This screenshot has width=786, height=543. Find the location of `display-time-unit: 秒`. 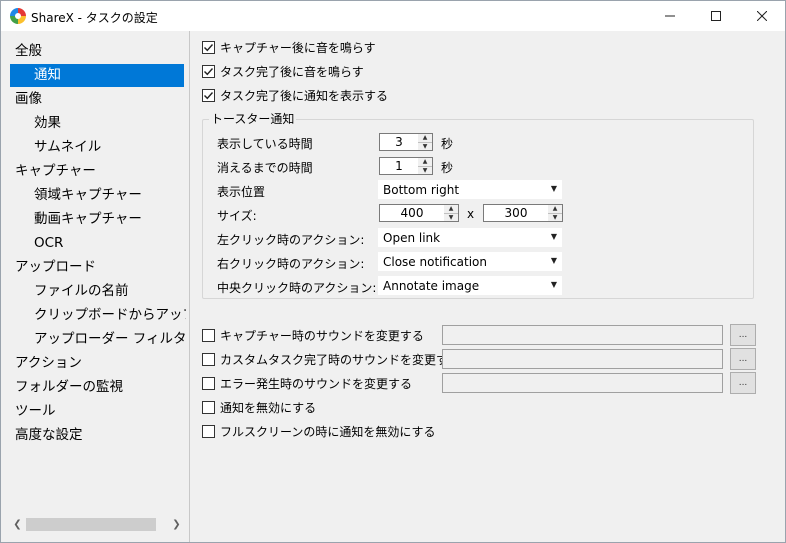

display-time-unit: 秒 is located at coordinates (447, 144).